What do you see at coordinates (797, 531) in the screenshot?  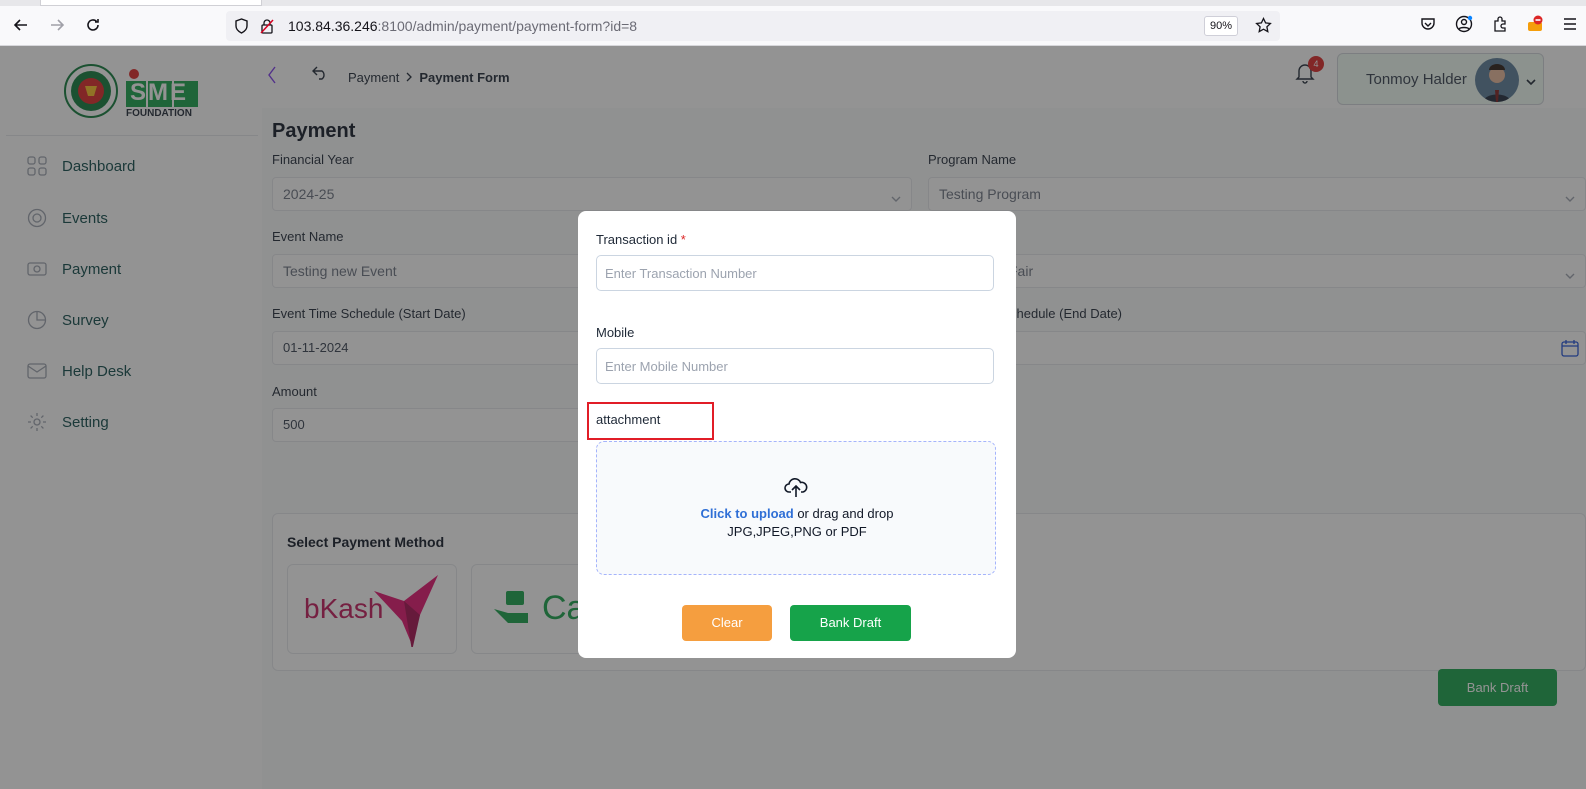 I see `allowed-file-types: JPG,JPEG,PNG or PDF` at bounding box center [797, 531].